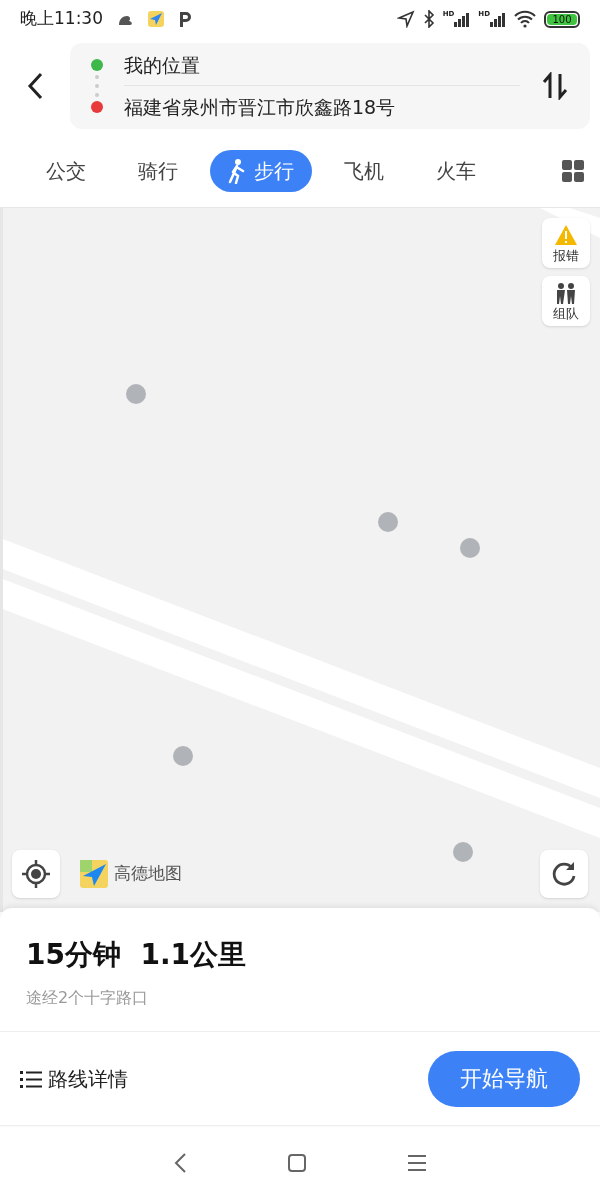  I want to click on mode-tab: 火车, so click(456, 170).